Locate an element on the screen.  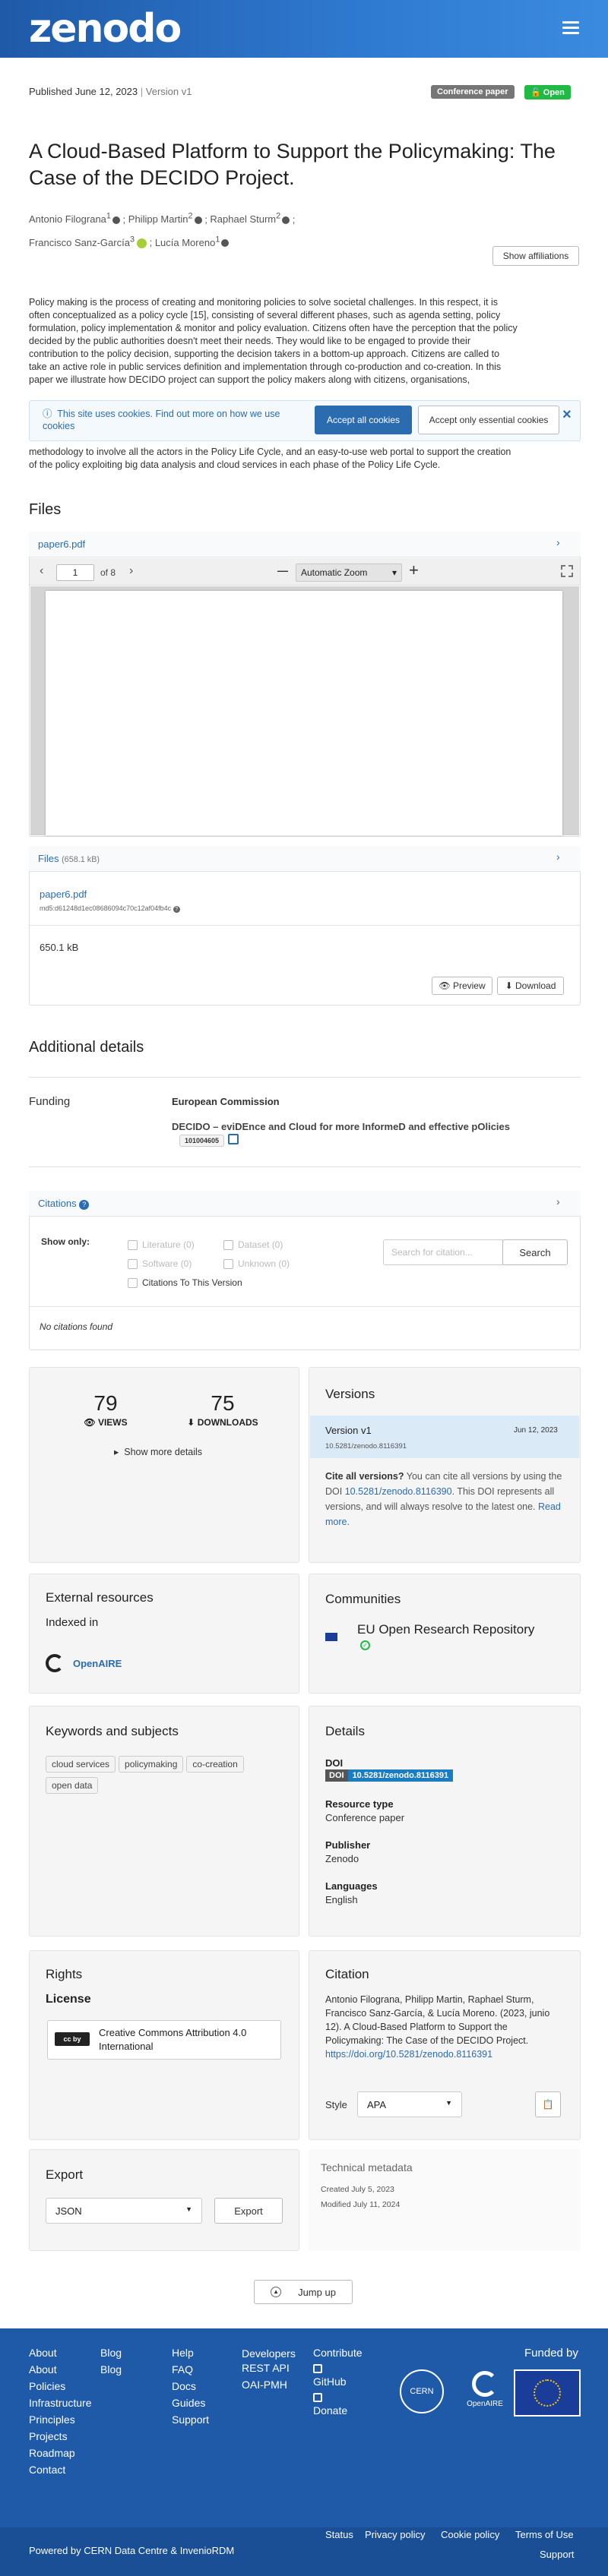
footer-link: Infrastructure is located at coordinates (60, 2403).